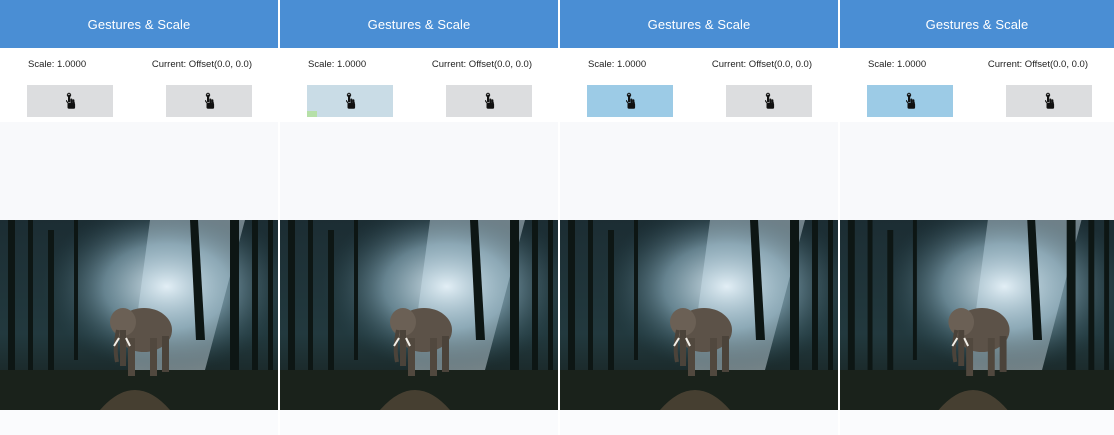 This screenshot has width=1114, height=435. What do you see at coordinates (312, 114) in the screenshot?
I see `touch-ripple` at bounding box center [312, 114].